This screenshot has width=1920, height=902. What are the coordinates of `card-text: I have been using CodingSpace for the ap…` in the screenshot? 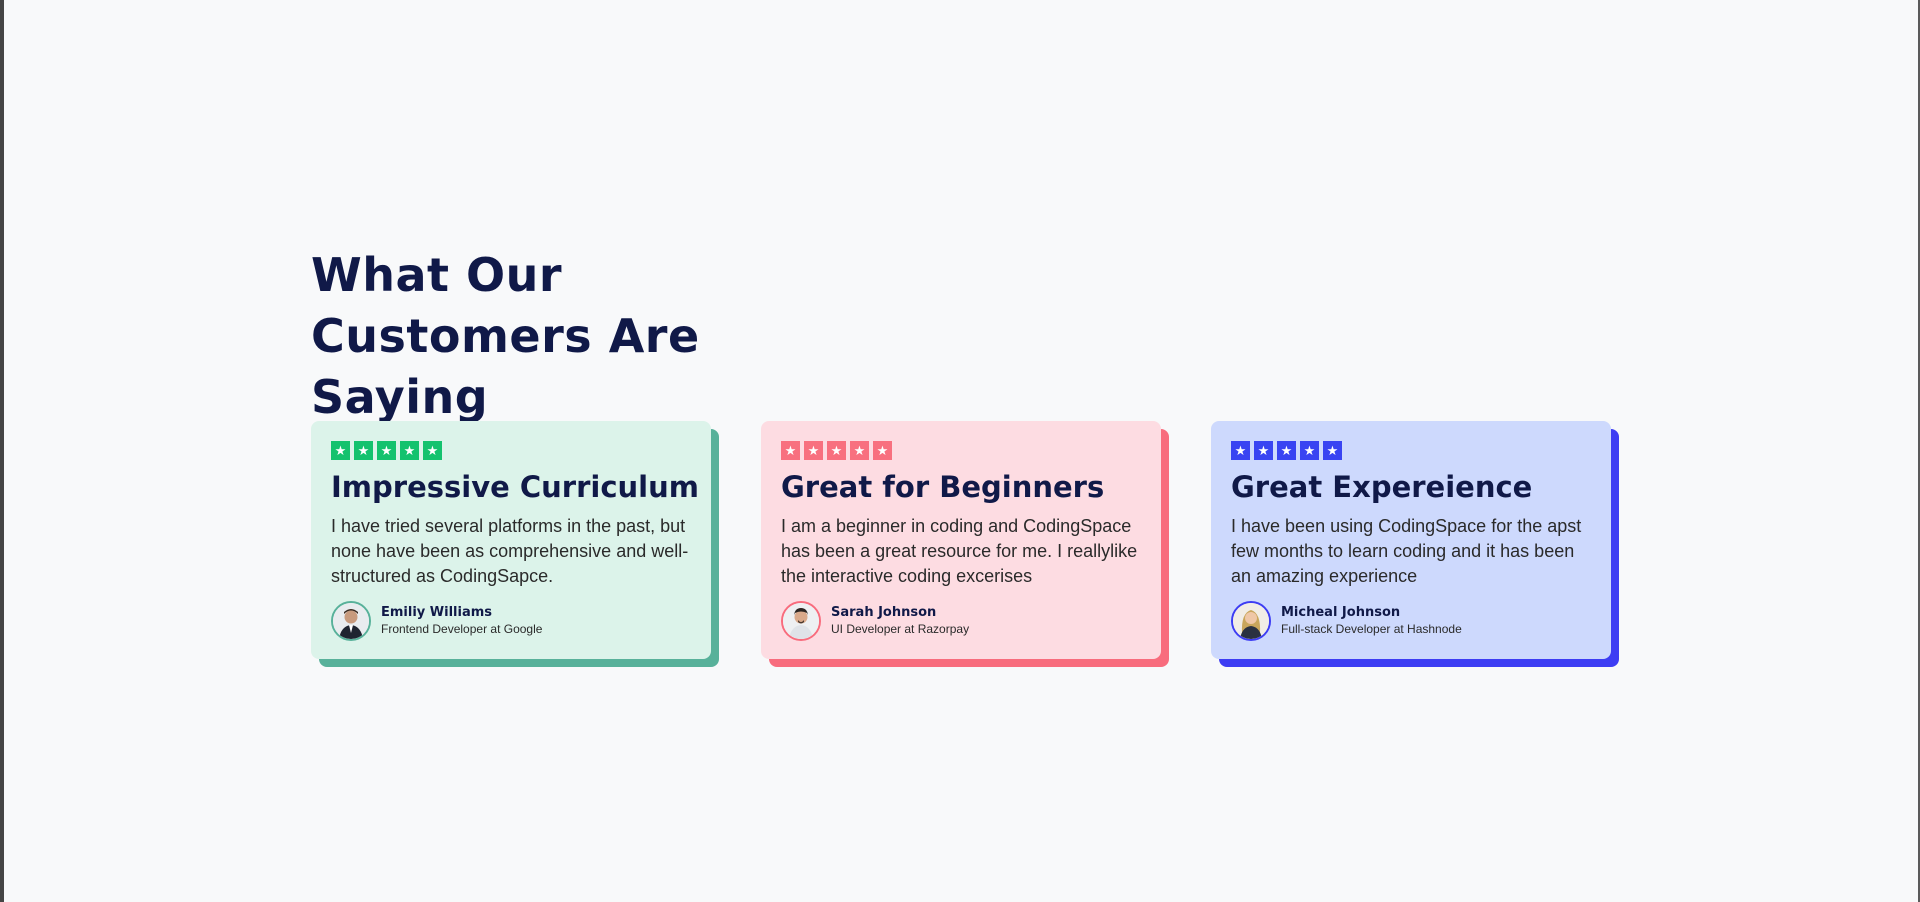 It's located at (1406, 551).